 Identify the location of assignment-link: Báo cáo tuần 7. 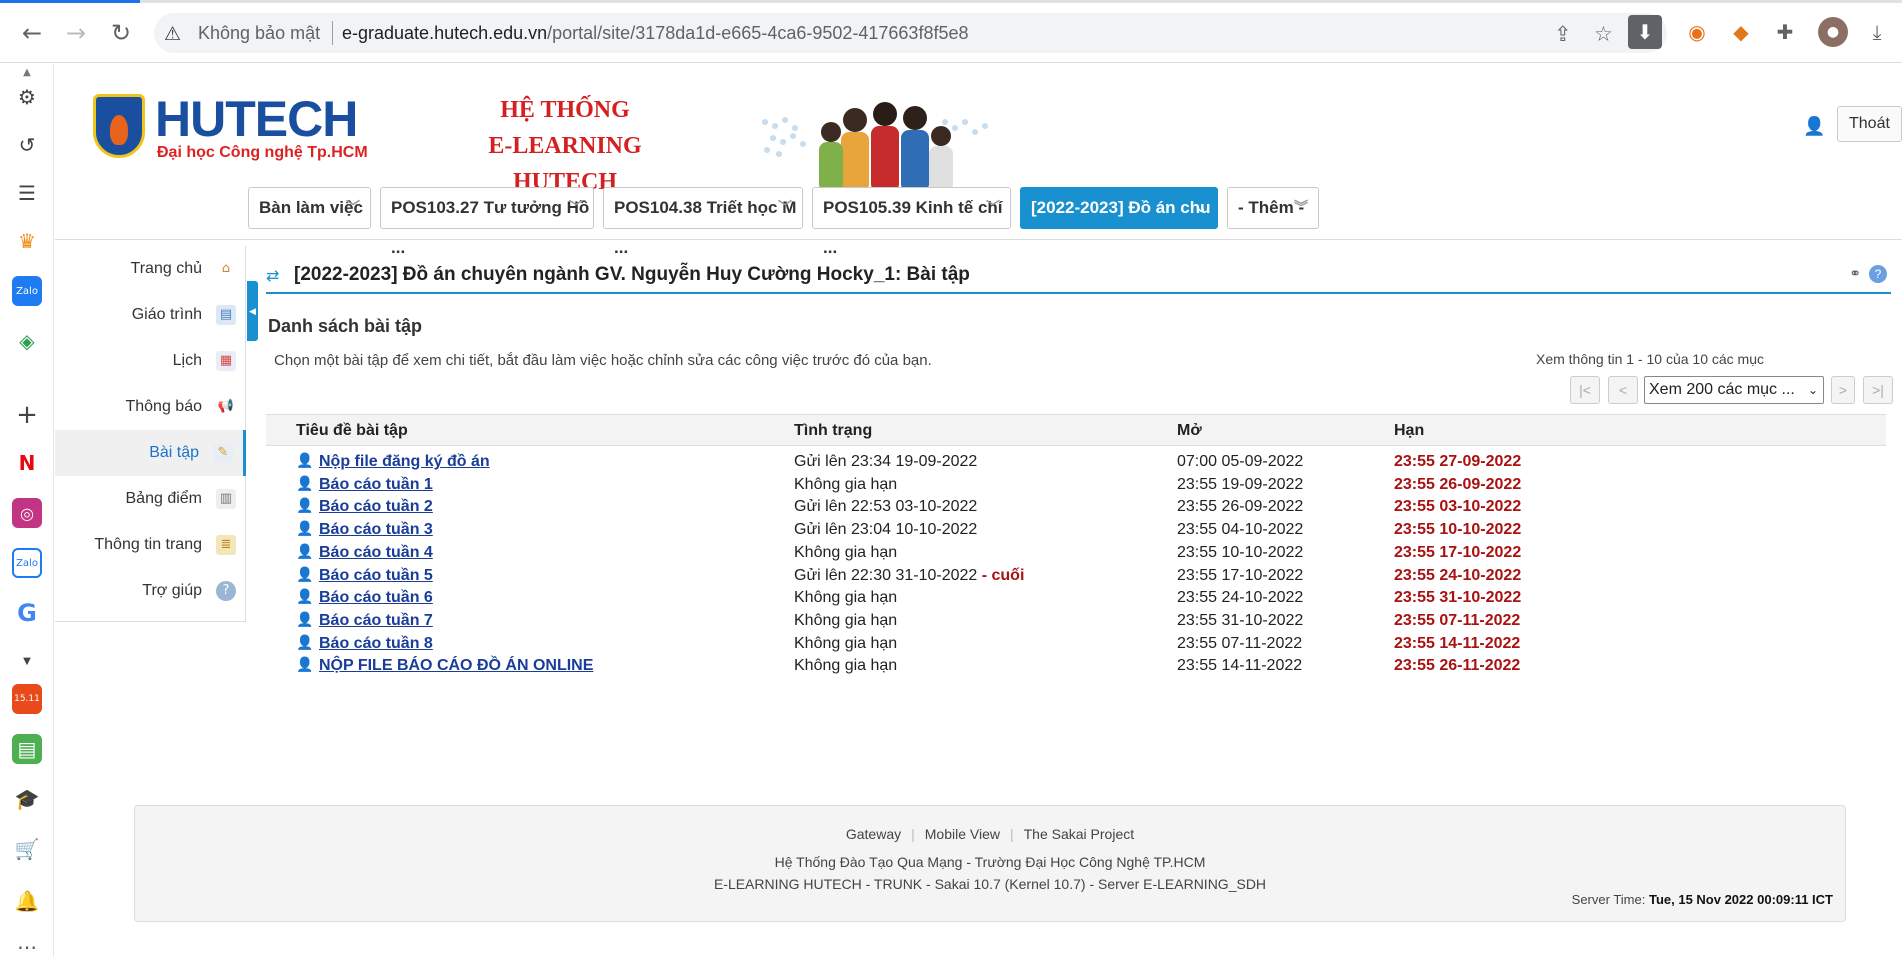
(376, 621).